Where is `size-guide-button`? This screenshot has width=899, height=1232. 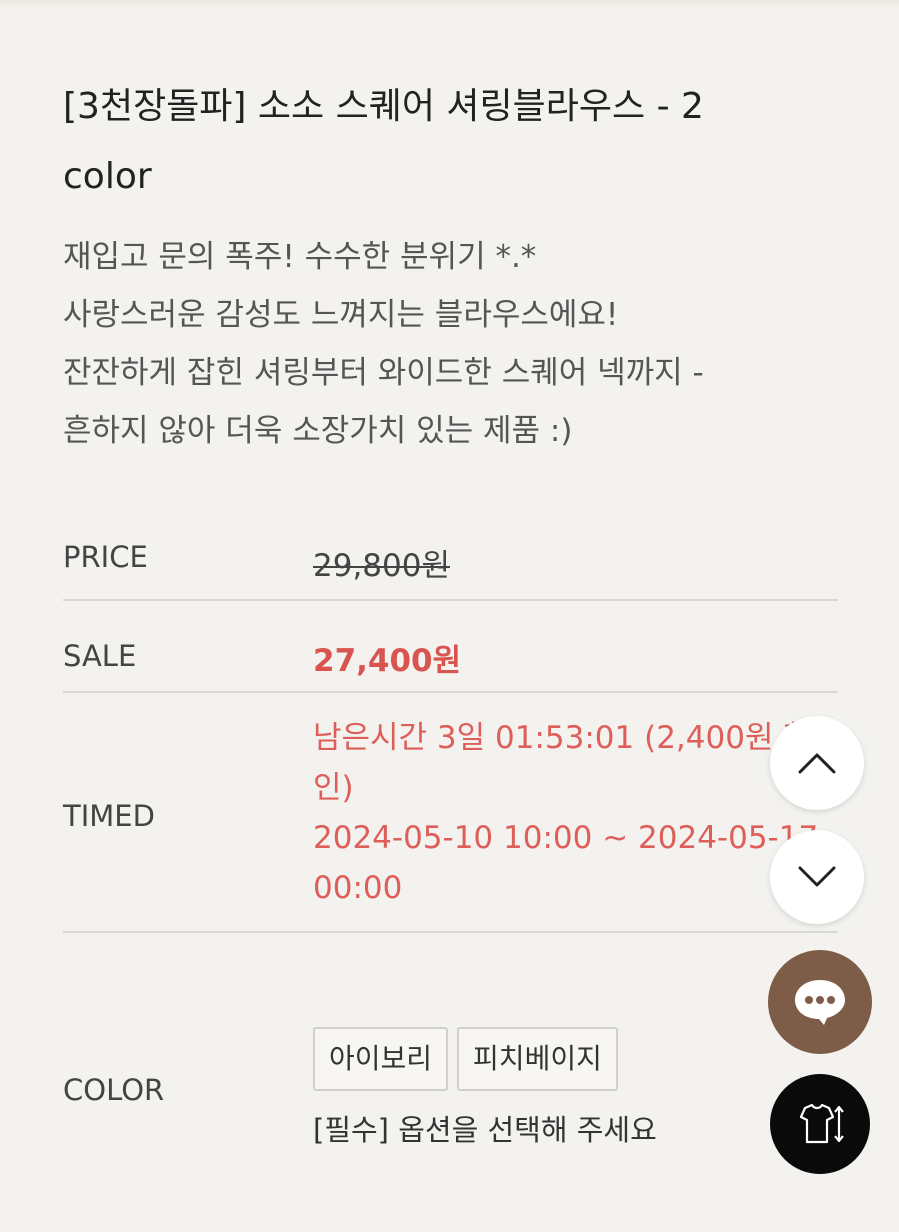 size-guide-button is located at coordinates (820, 1124).